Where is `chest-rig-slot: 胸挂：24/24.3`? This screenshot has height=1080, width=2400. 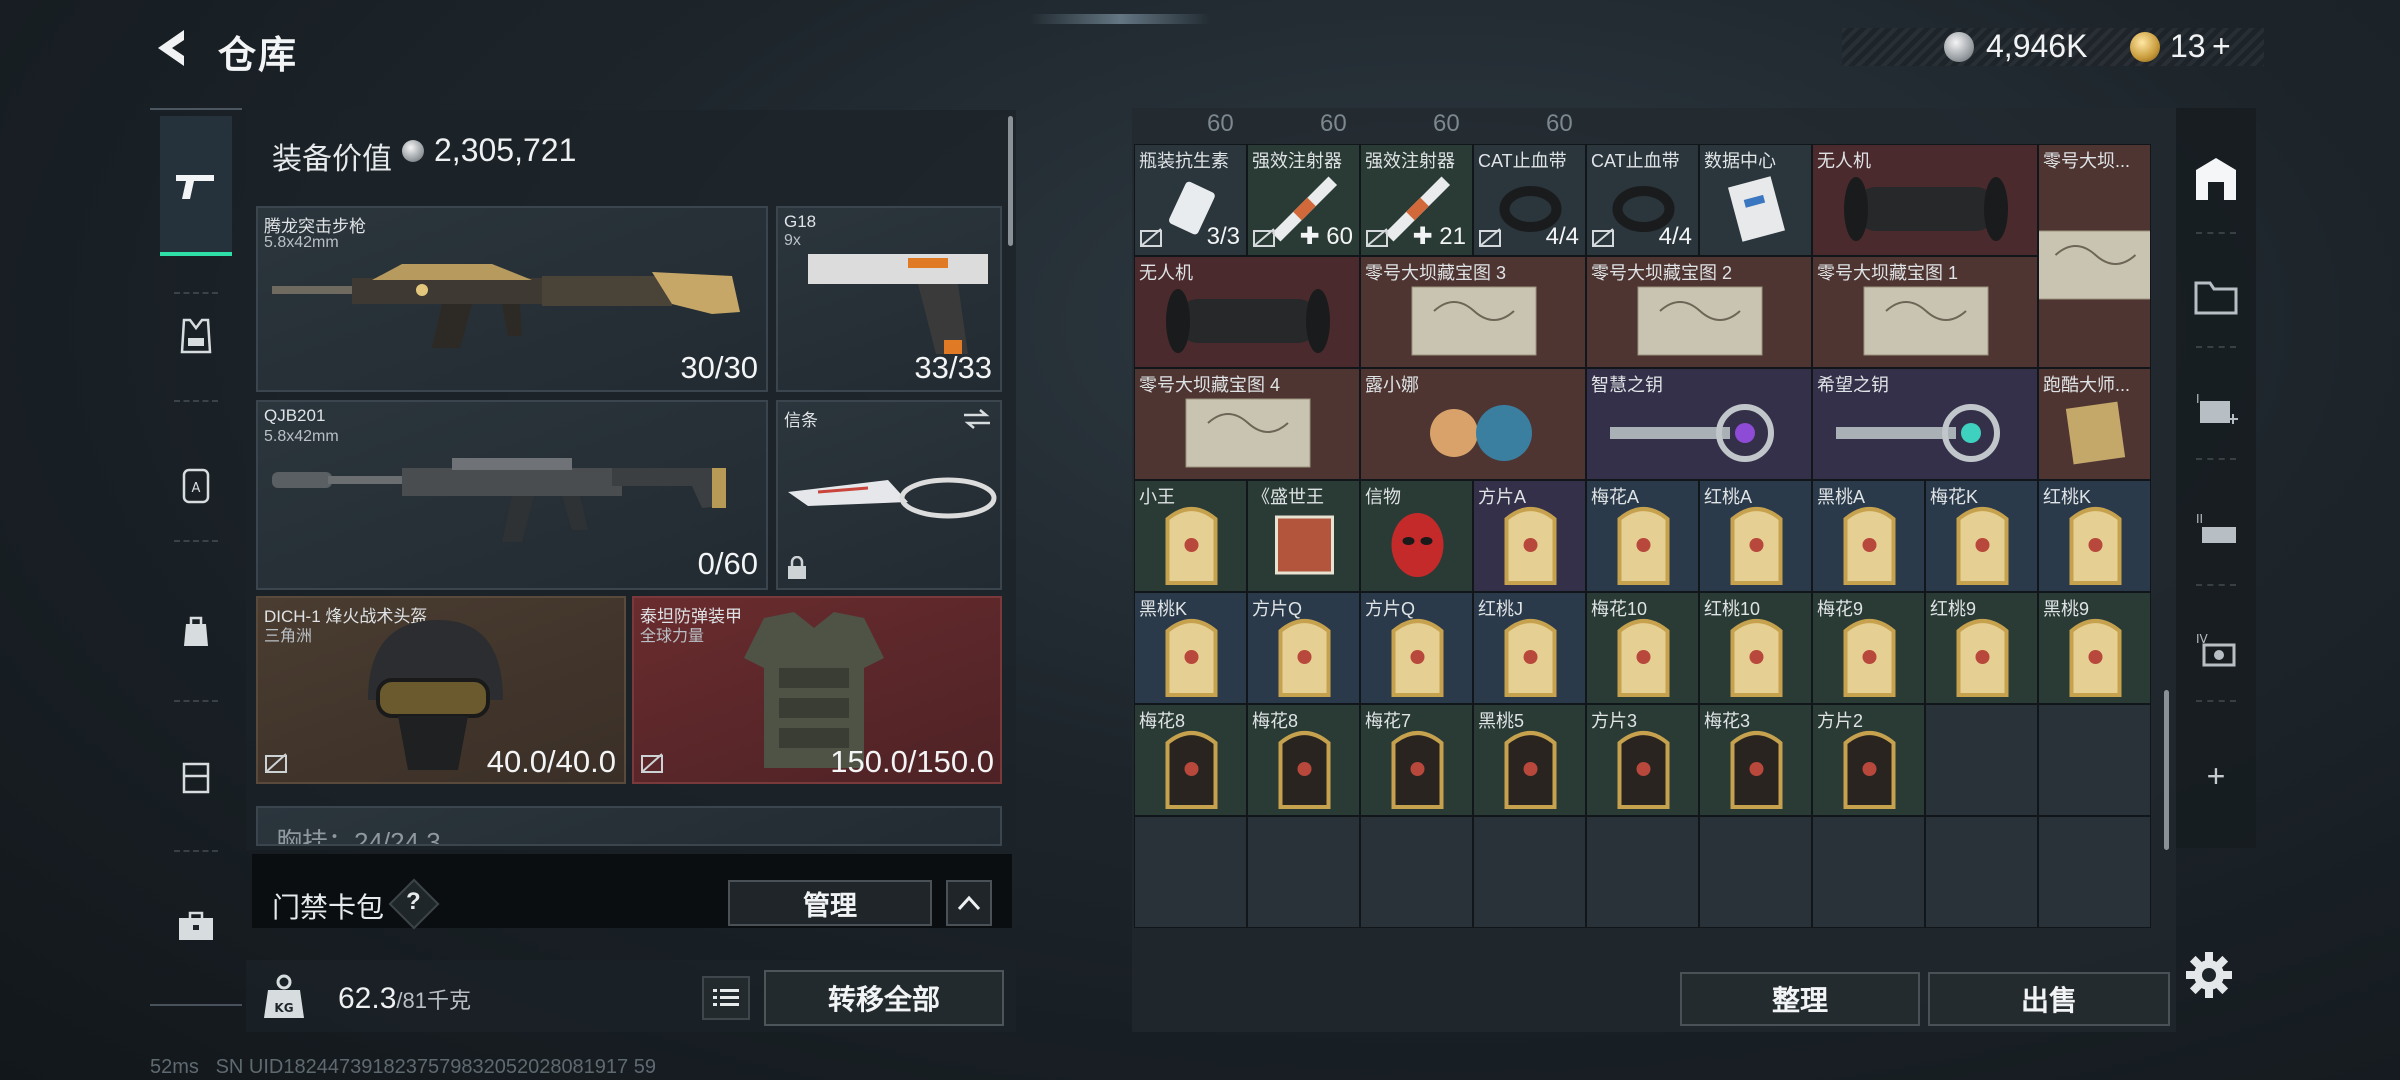
chest-rig-slot: 胸挂：24/24.3 is located at coordinates (629, 826).